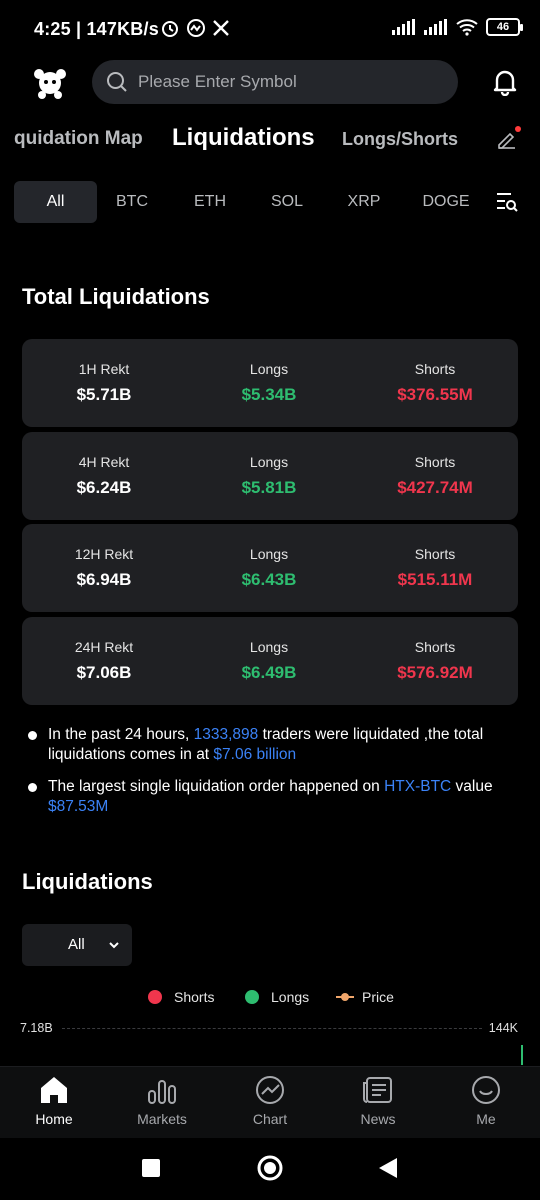 This screenshot has height=1200, width=540. Describe the element at coordinates (87, 881) in the screenshot. I see `liquidations-title: Liquidations` at that location.